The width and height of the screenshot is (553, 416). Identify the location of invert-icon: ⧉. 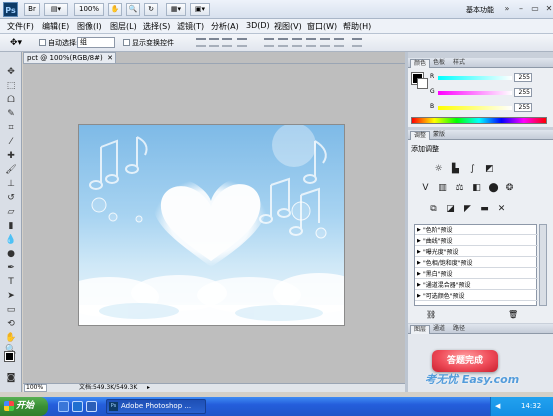
(433, 209).